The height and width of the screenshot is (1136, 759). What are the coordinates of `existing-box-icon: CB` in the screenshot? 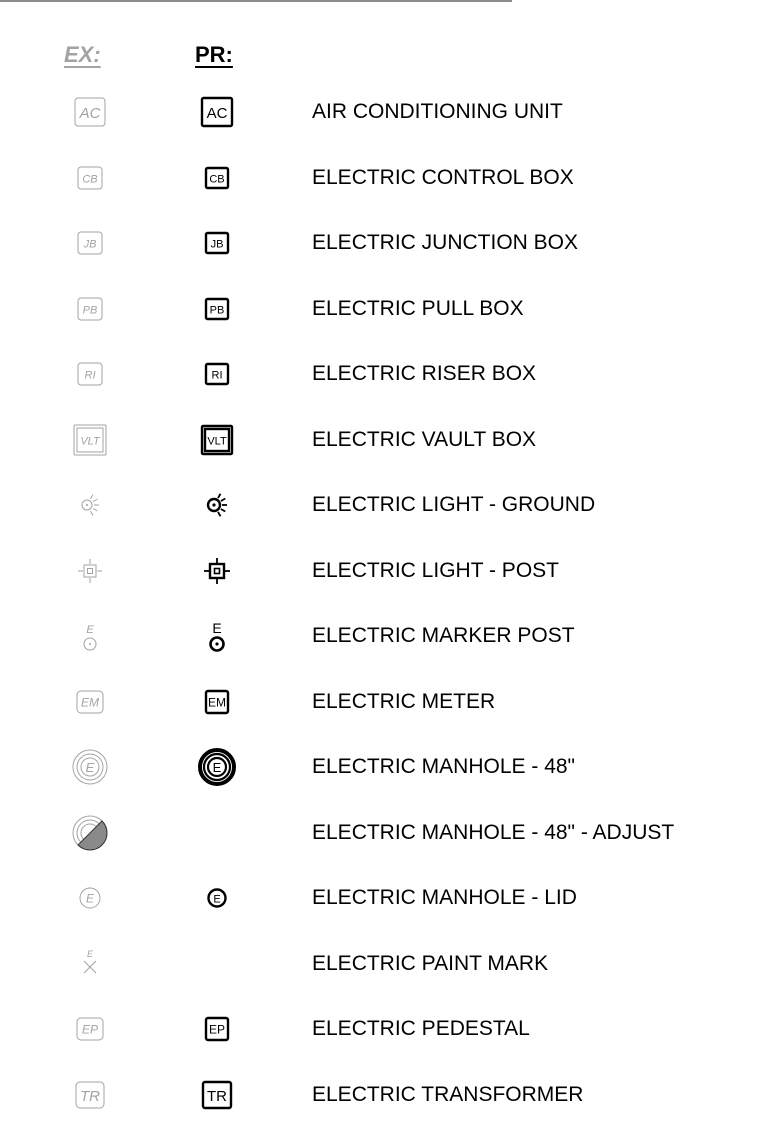 It's located at (90, 177).